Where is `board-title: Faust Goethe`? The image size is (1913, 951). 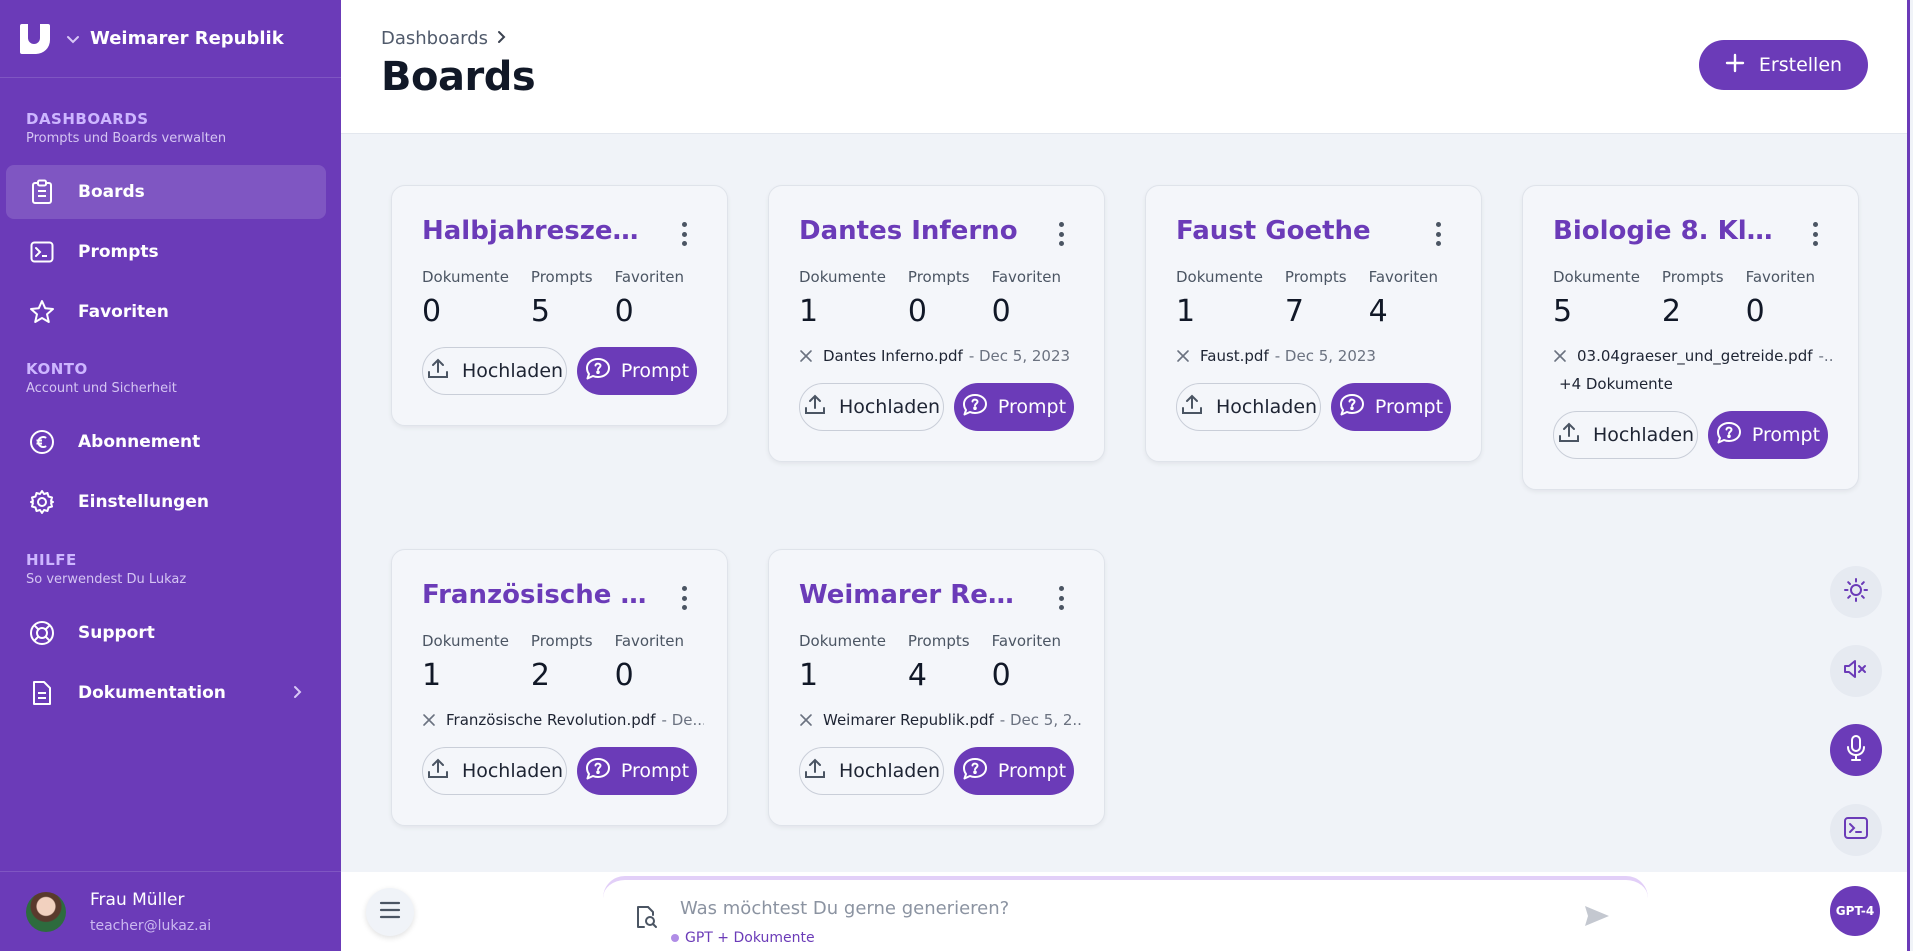 board-title: Faust Goethe is located at coordinates (1288, 231).